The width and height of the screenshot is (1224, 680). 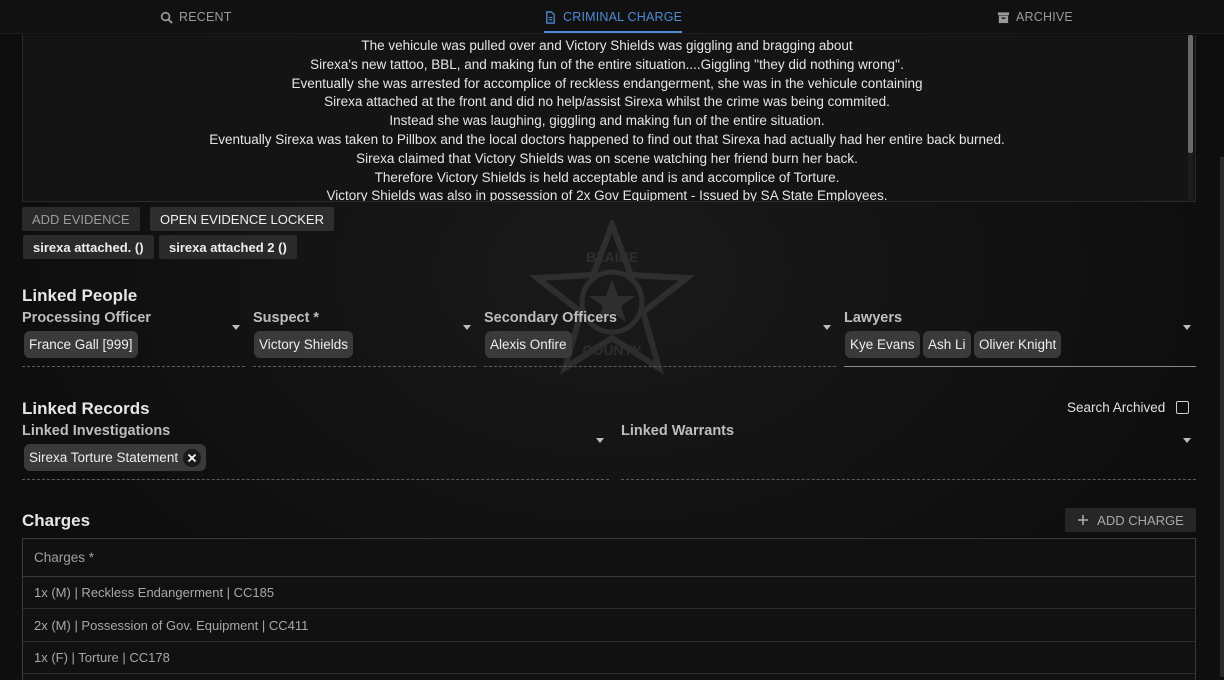 I want to click on add-charge-label: ADD CHARGE, so click(x=1140, y=520).